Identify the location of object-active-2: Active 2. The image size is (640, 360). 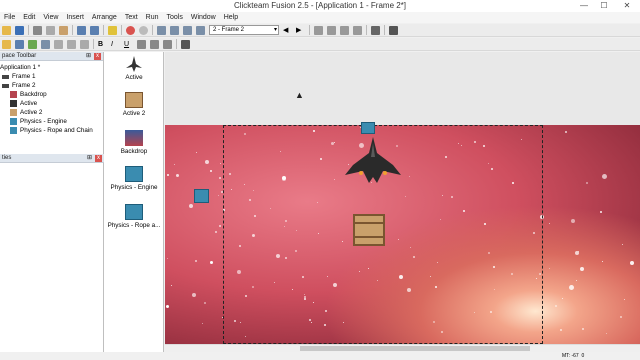
(134, 104).